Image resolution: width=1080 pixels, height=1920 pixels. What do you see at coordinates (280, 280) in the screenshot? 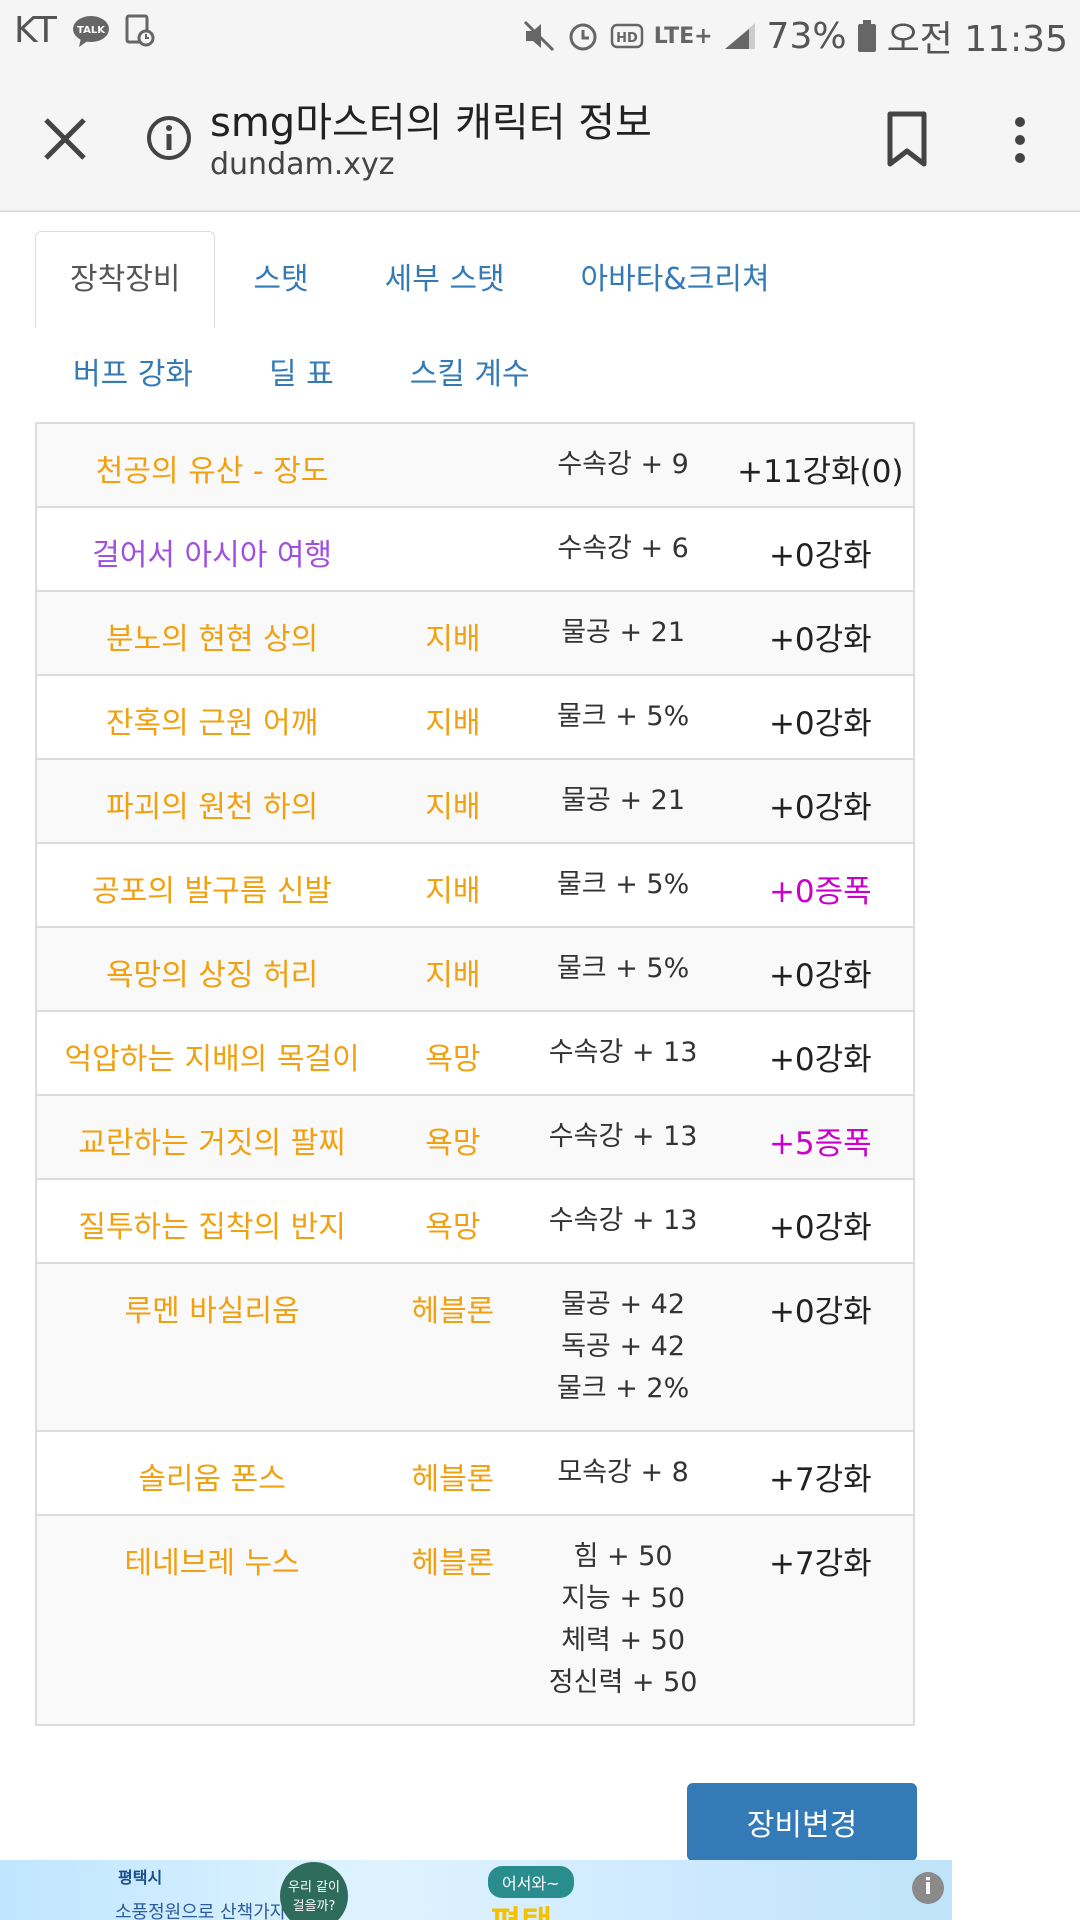
I see `tab-stats: 스탯` at bounding box center [280, 280].